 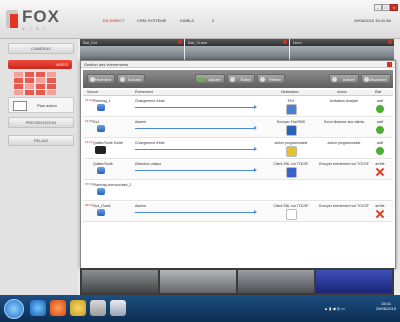 I want to click on edit-button: Éditer, so click(x=241, y=79).